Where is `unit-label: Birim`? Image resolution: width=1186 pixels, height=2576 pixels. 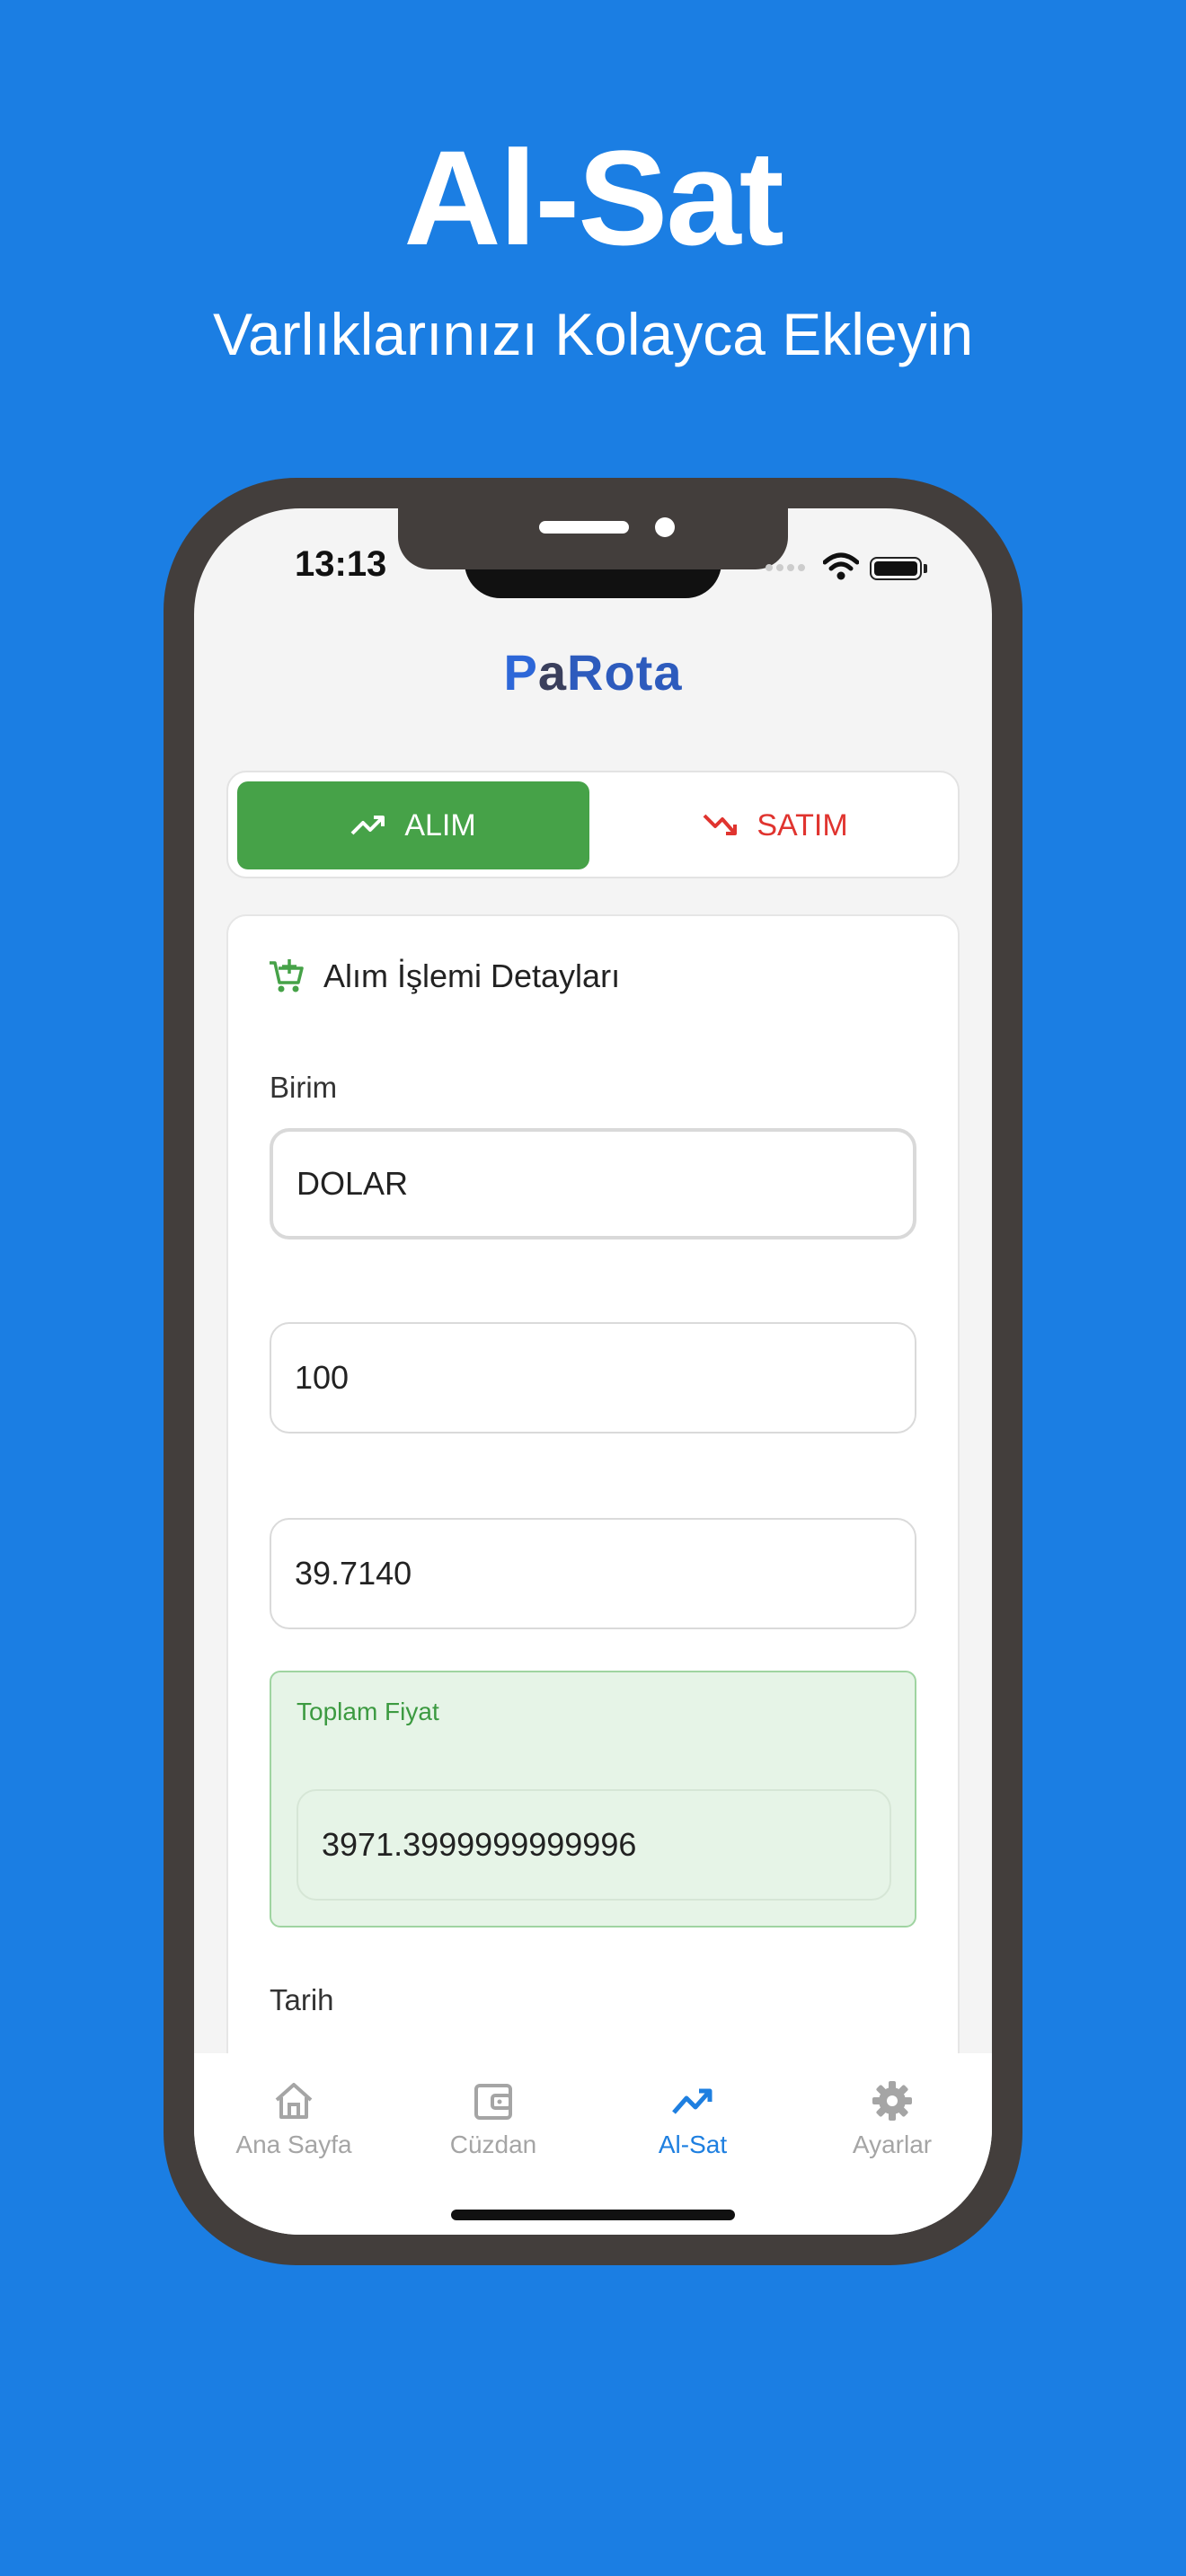
unit-label: Birim is located at coordinates (304, 1087).